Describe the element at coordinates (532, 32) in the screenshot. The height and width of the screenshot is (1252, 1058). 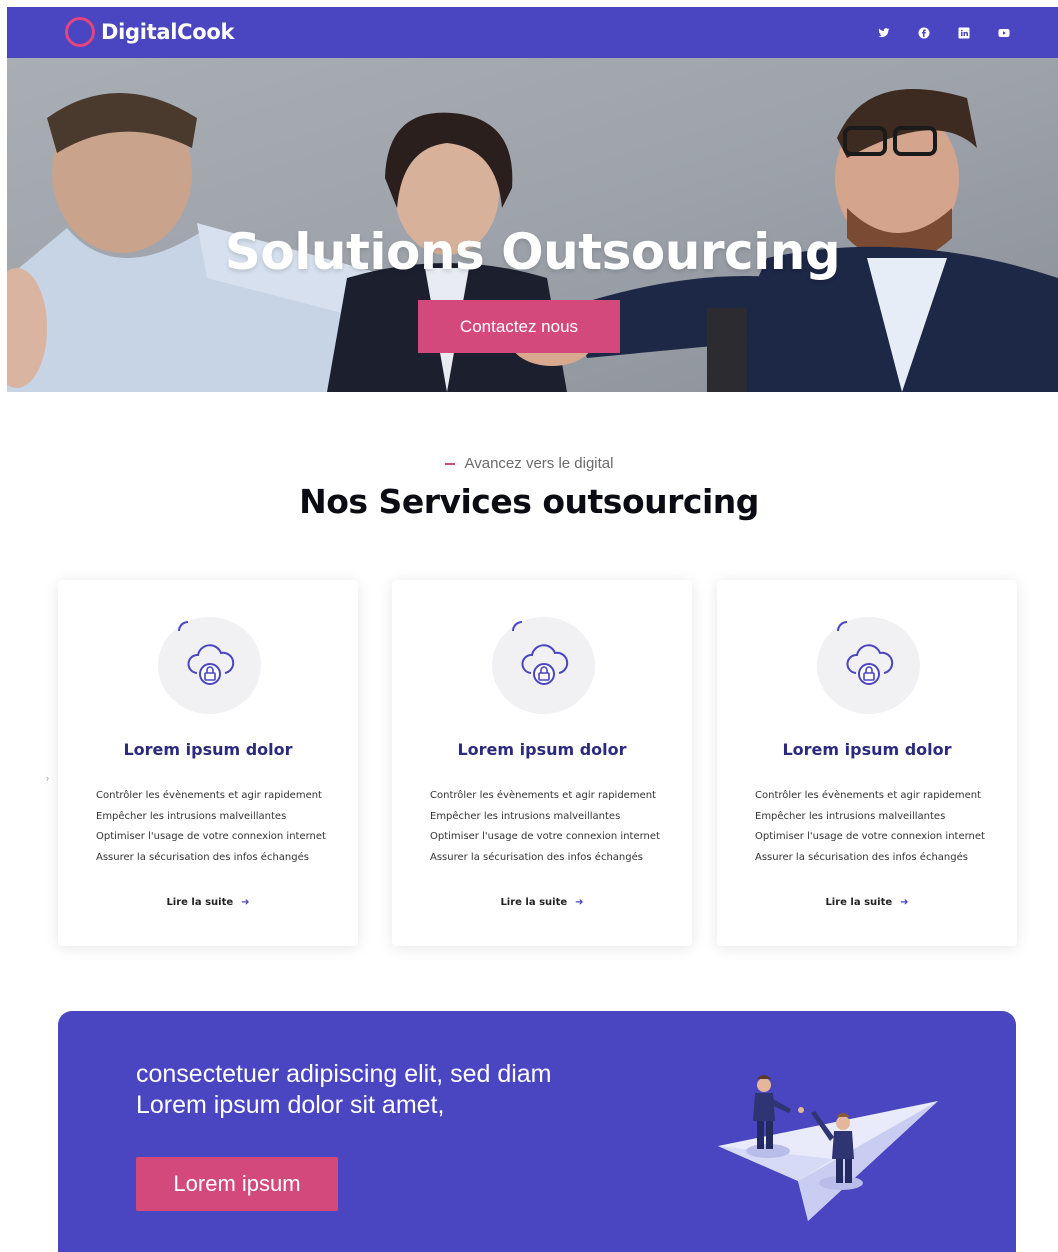
I see `site-header: DigitalCook` at that location.